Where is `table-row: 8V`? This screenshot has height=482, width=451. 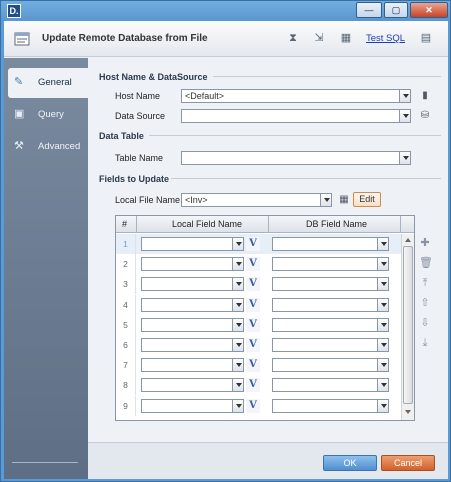
table-row: 8V is located at coordinates (259, 385).